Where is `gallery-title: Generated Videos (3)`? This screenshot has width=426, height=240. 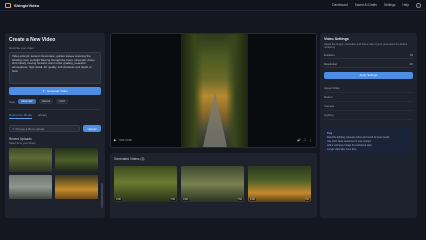 gallery-title: Generated Videos (3) is located at coordinates (129, 159).